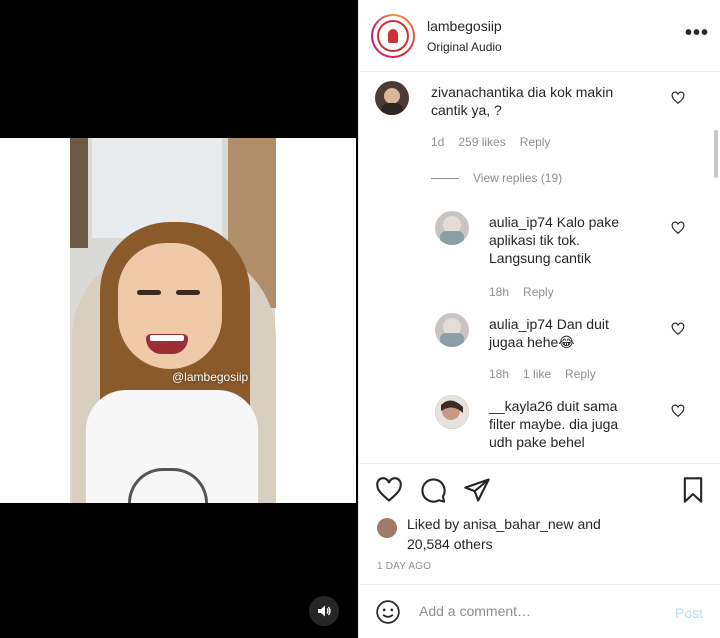  What do you see at coordinates (535, 142) in the screenshot?
I see `comment-reply-button: Reply` at bounding box center [535, 142].